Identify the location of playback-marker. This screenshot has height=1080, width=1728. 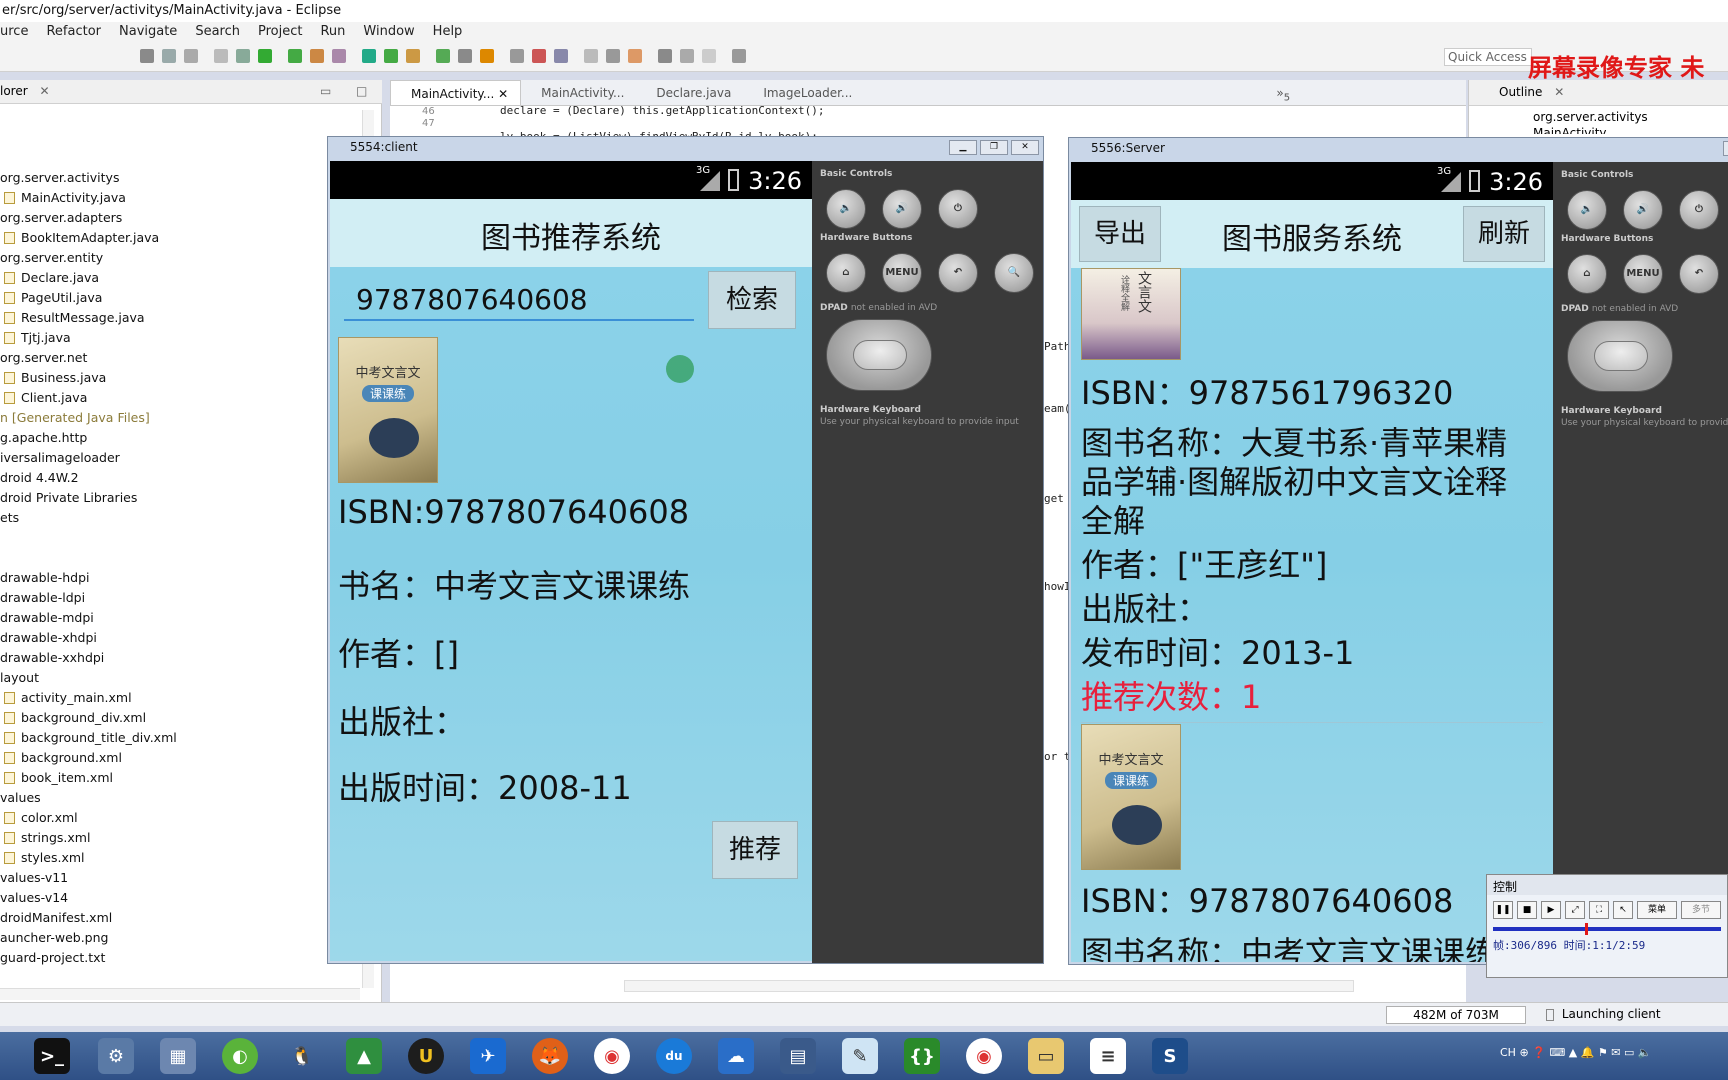
(1586, 929).